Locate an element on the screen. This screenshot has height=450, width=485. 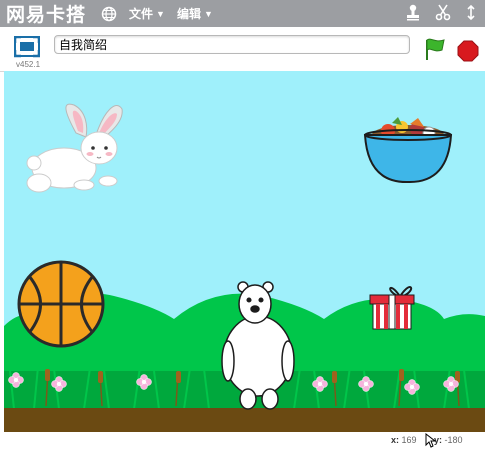
stamp-icon is located at coordinates (413, 15).